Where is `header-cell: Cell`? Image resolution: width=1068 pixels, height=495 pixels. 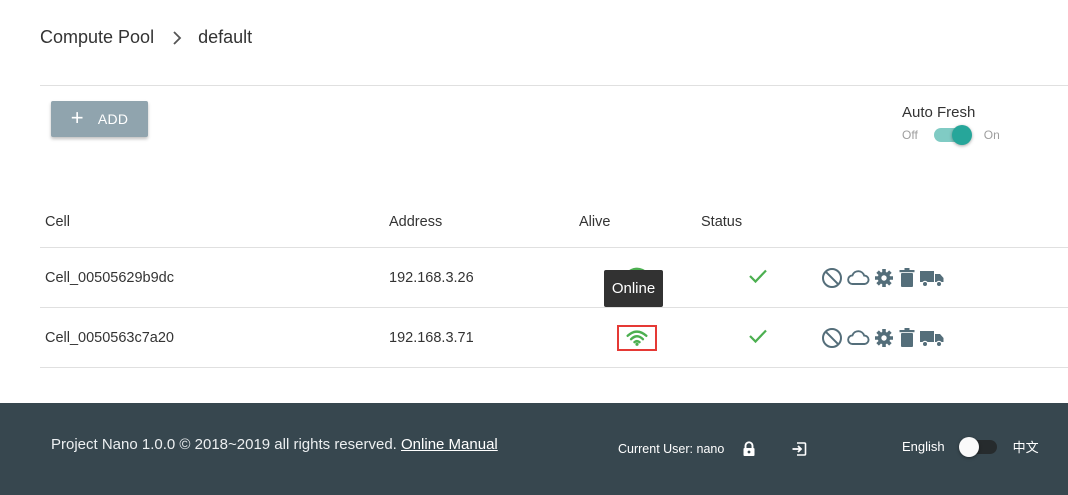
header-cell: Cell is located at coordinates (214, 222).